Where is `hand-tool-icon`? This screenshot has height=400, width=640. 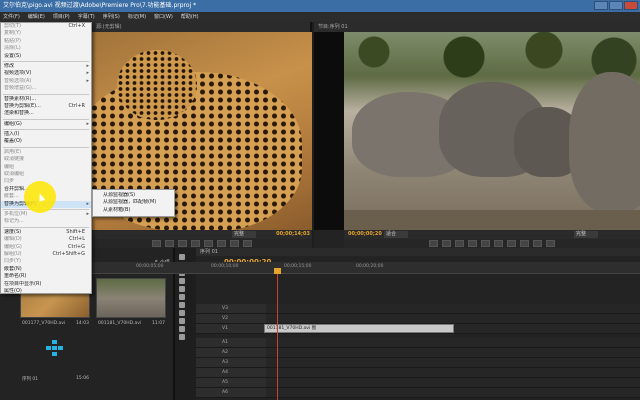
hand-tool-icon is located at coordinates (182, 329).